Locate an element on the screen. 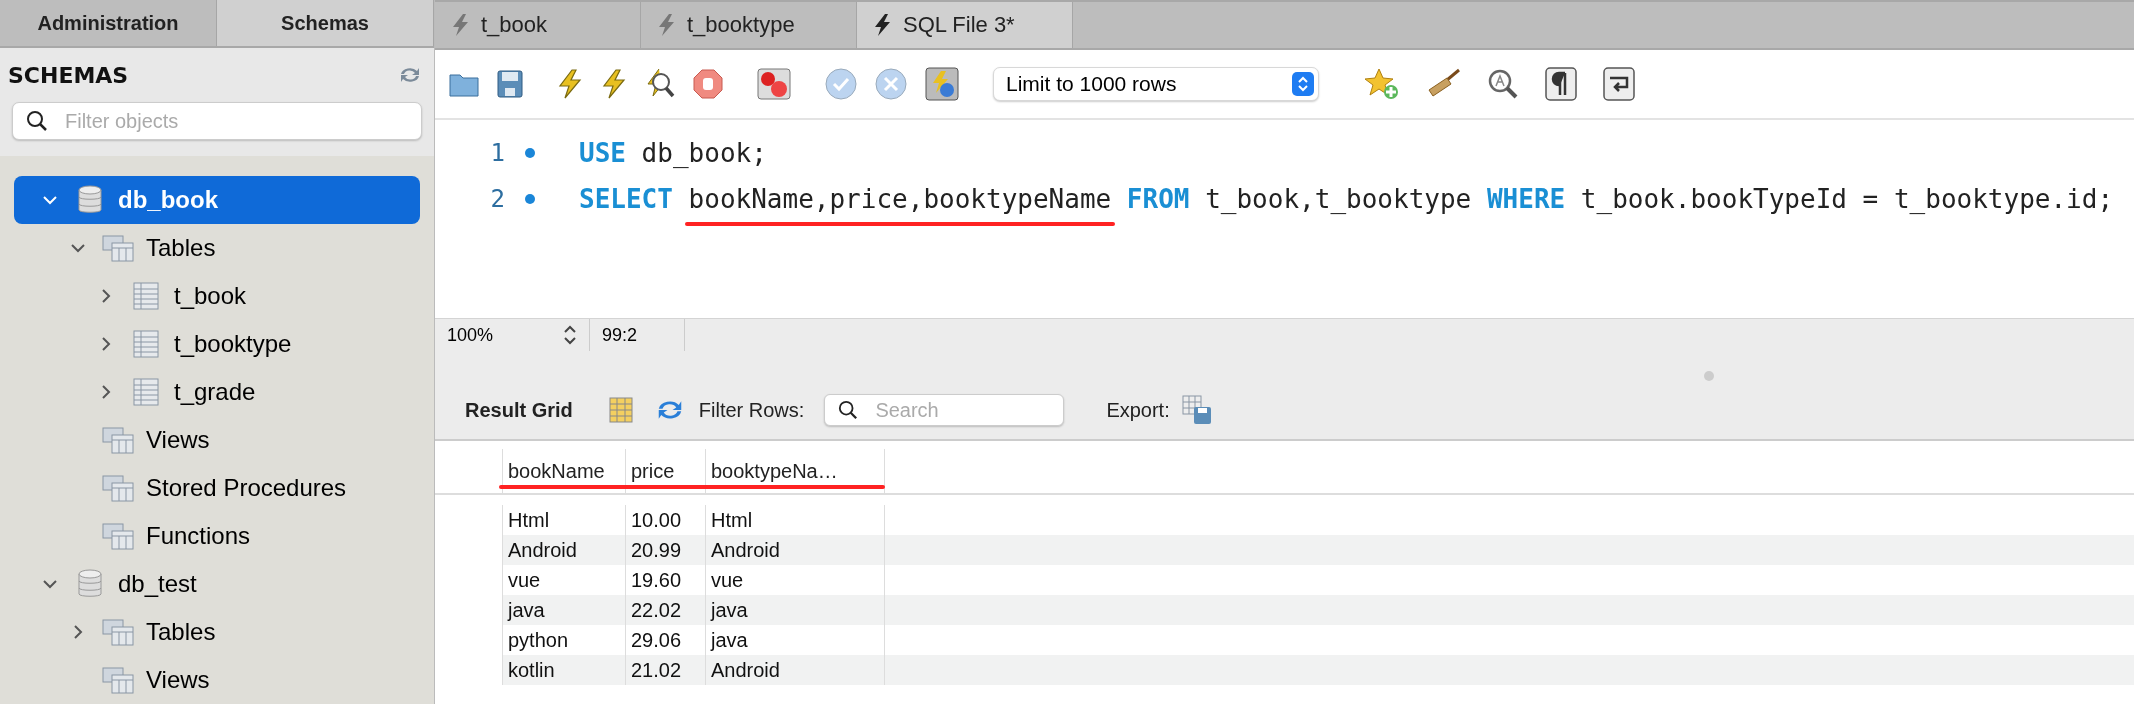 The width and height of the screenshot is (2134, 704). tree-item: db_book is located at coordinates (217, 200).